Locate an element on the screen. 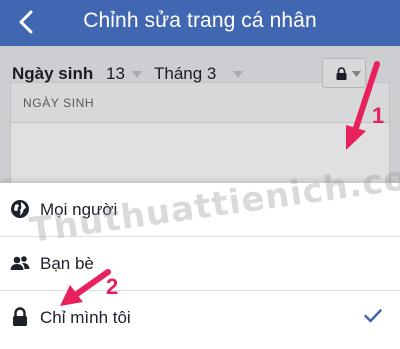  menu-item-label: Bạn bè is located at coordinates (67, 263).